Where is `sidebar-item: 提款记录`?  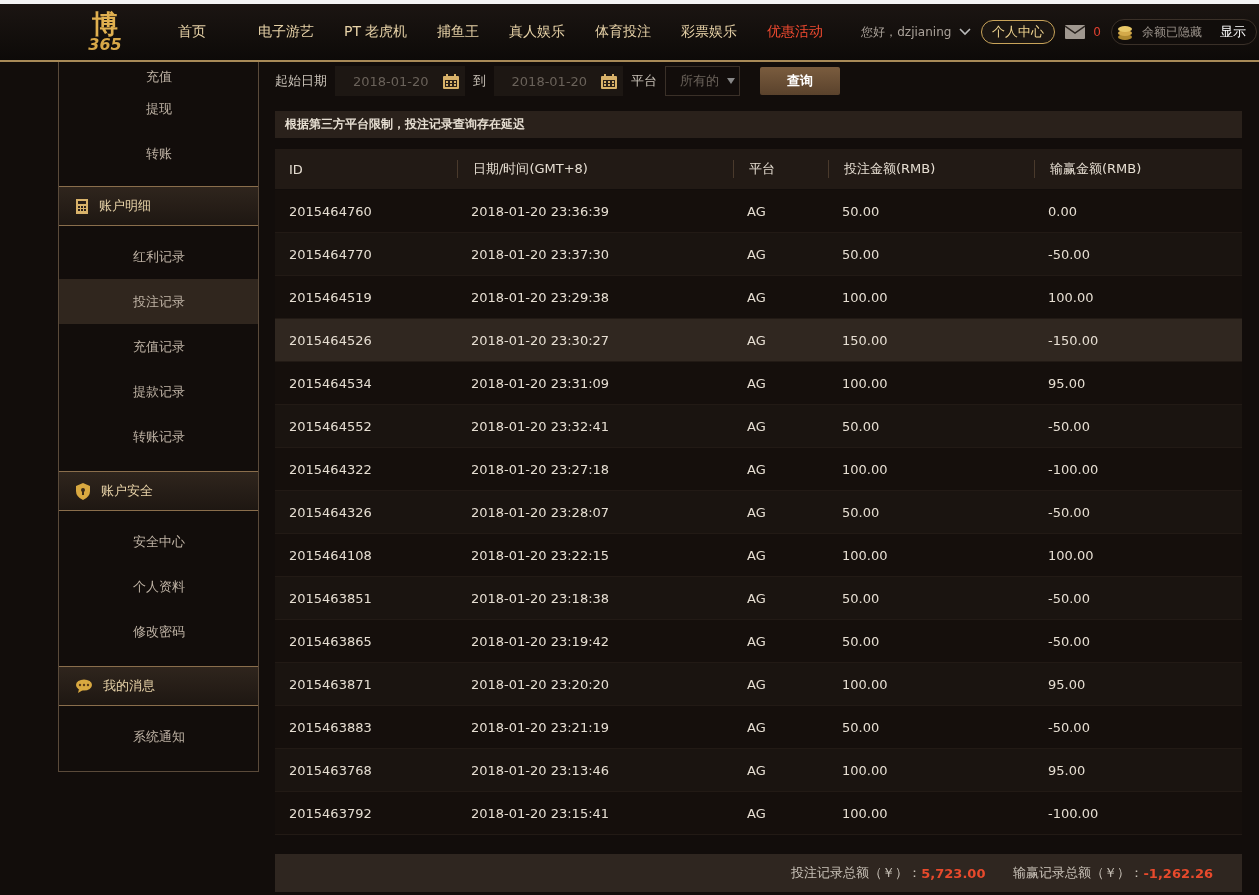 sidebar-item: 提款记录 is located at coordinates (158, 391).